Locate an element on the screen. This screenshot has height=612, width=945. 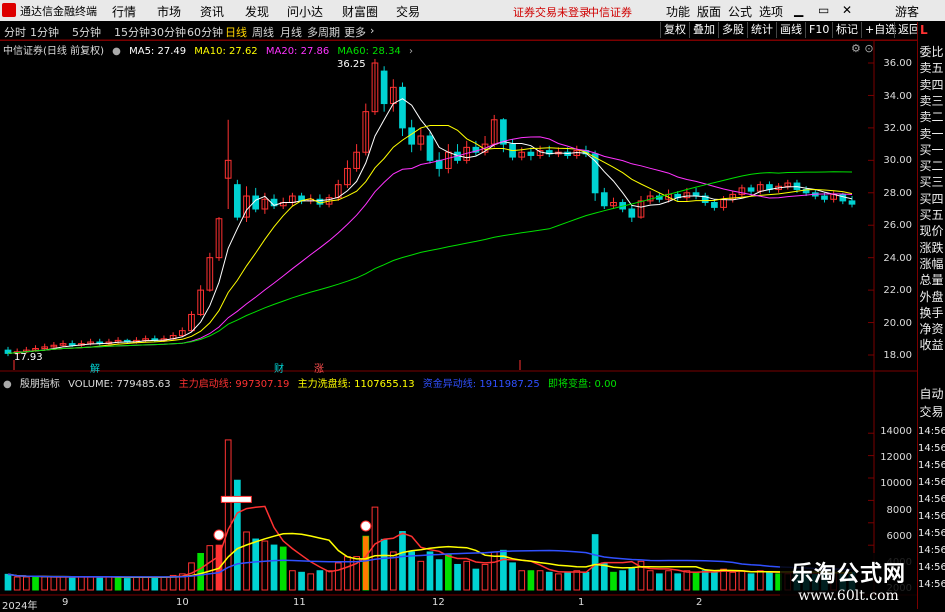
quote-label: 买一 is located at coordinates (931, 149).